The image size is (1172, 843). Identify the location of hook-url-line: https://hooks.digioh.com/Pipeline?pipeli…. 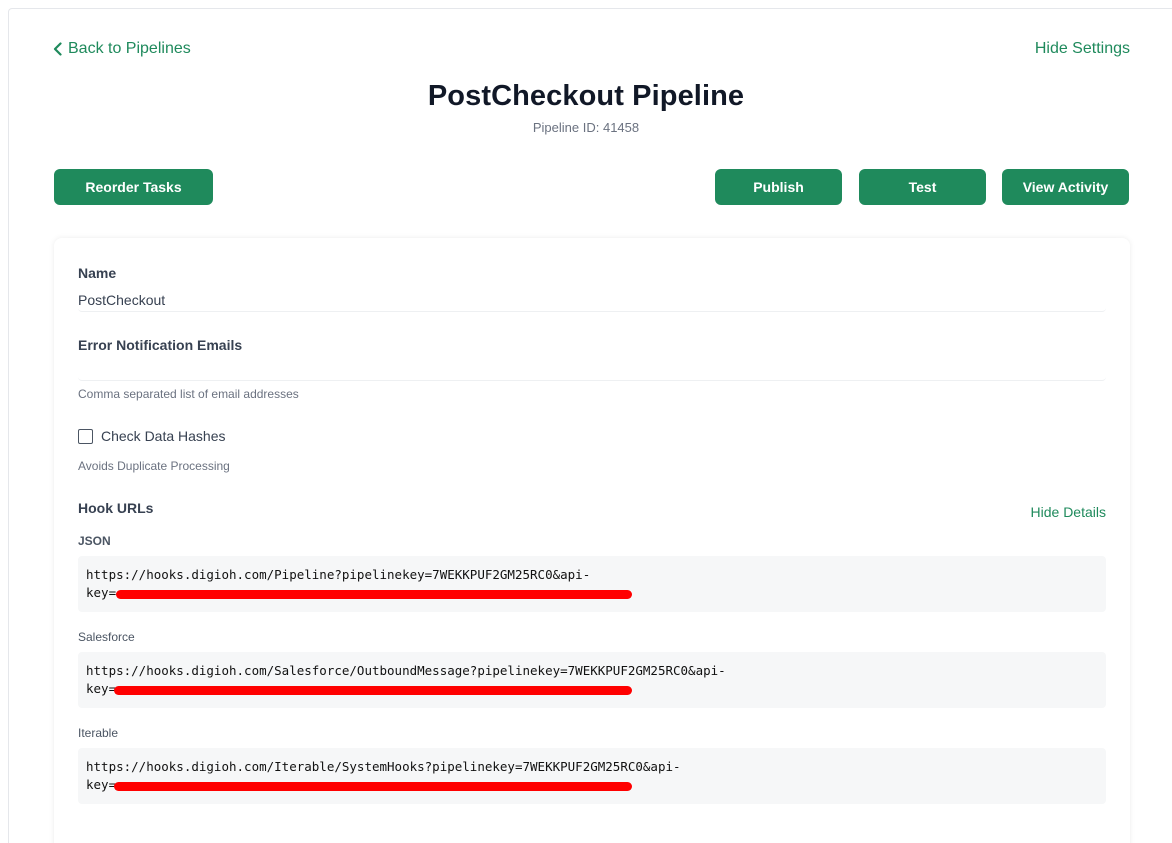
(338, 574).